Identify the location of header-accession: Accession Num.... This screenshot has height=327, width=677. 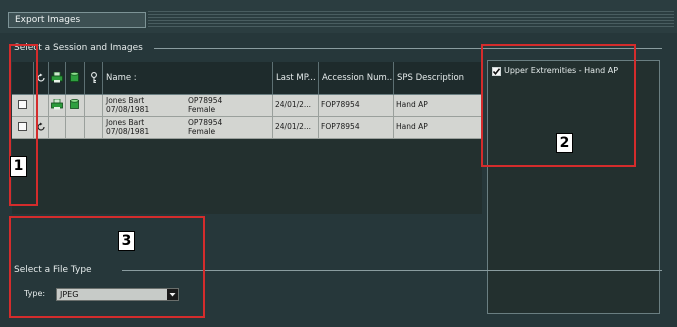
(356, 78).